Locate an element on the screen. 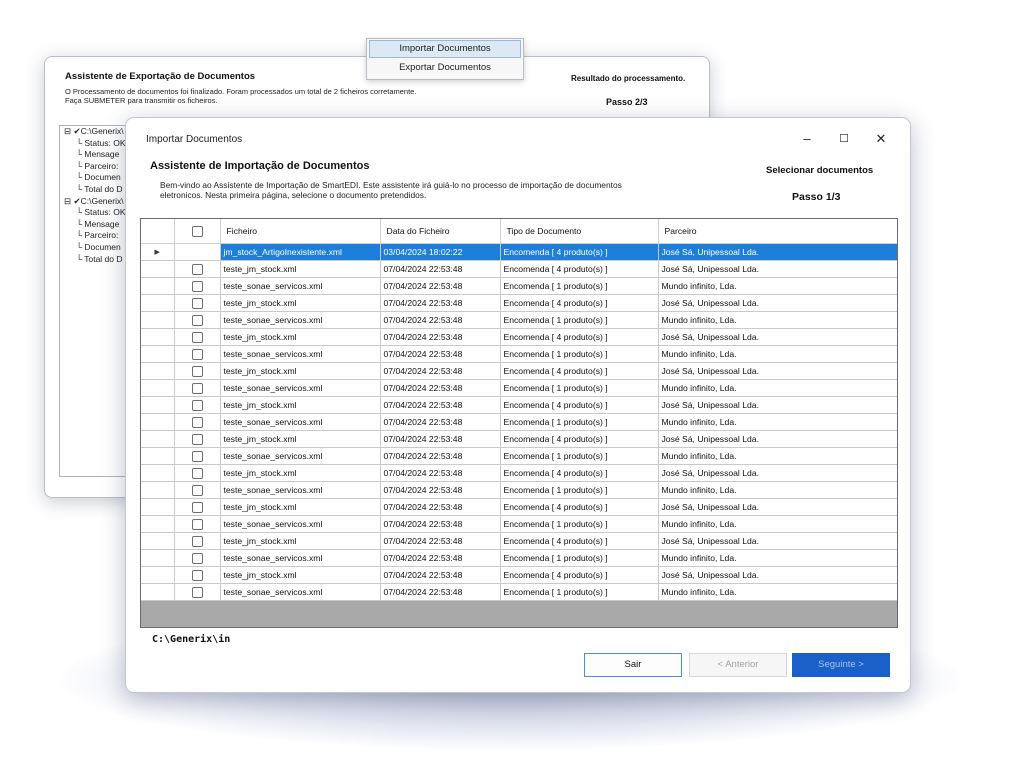 The width and height of the screenshot is (1024, 778). maximize-icon: ☐ is located at coordinates (844, 139).